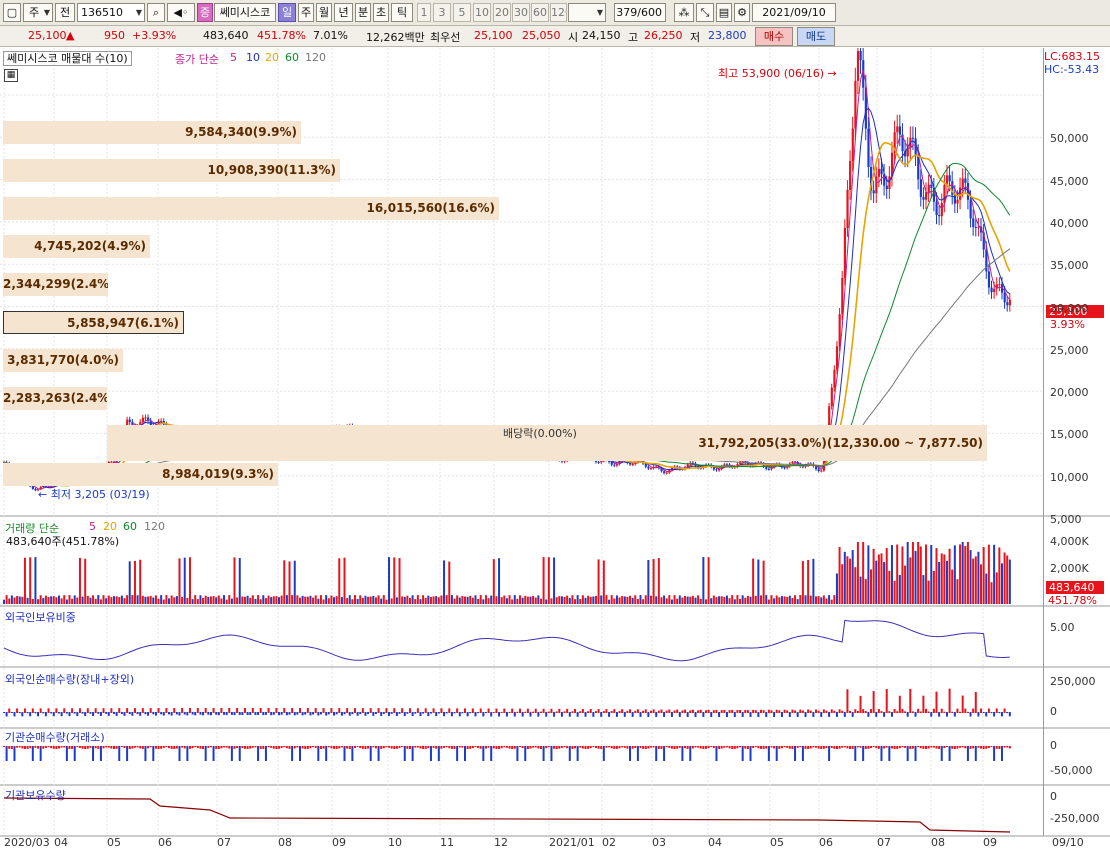  I want to click on interval-select, so click(587, 12).